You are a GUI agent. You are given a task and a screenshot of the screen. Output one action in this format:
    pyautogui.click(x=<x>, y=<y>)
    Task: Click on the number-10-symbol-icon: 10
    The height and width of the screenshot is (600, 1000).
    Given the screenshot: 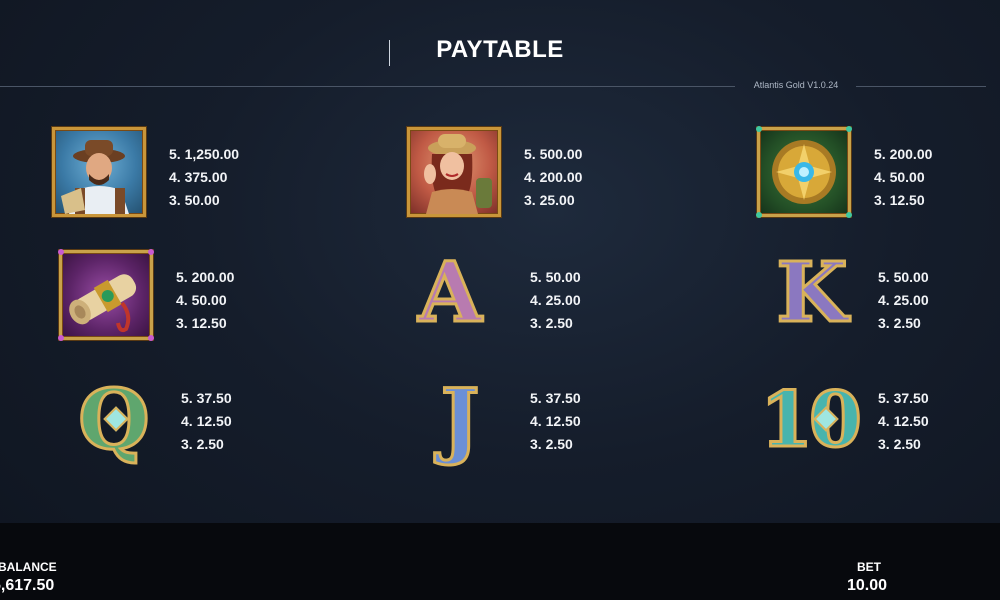 What is the action you would take?
    pyautogui.click(x=811, y=420)
    